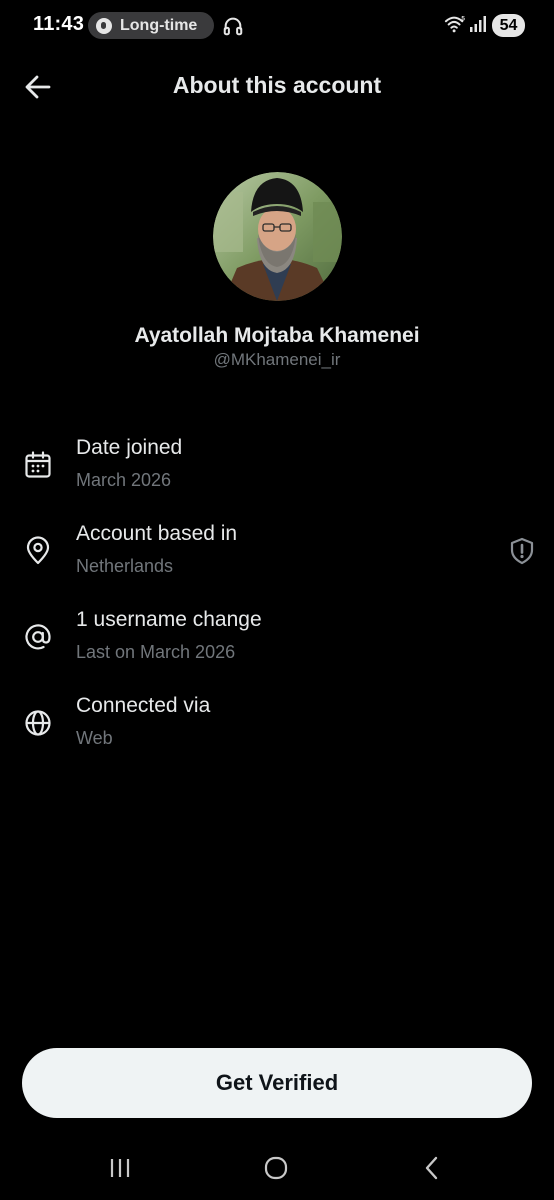 The width and height of the screenshot is (554, 1200). Describe the element at coordinates (143, 705) in the screenshot. I see `row-title: Connected via` at that location.